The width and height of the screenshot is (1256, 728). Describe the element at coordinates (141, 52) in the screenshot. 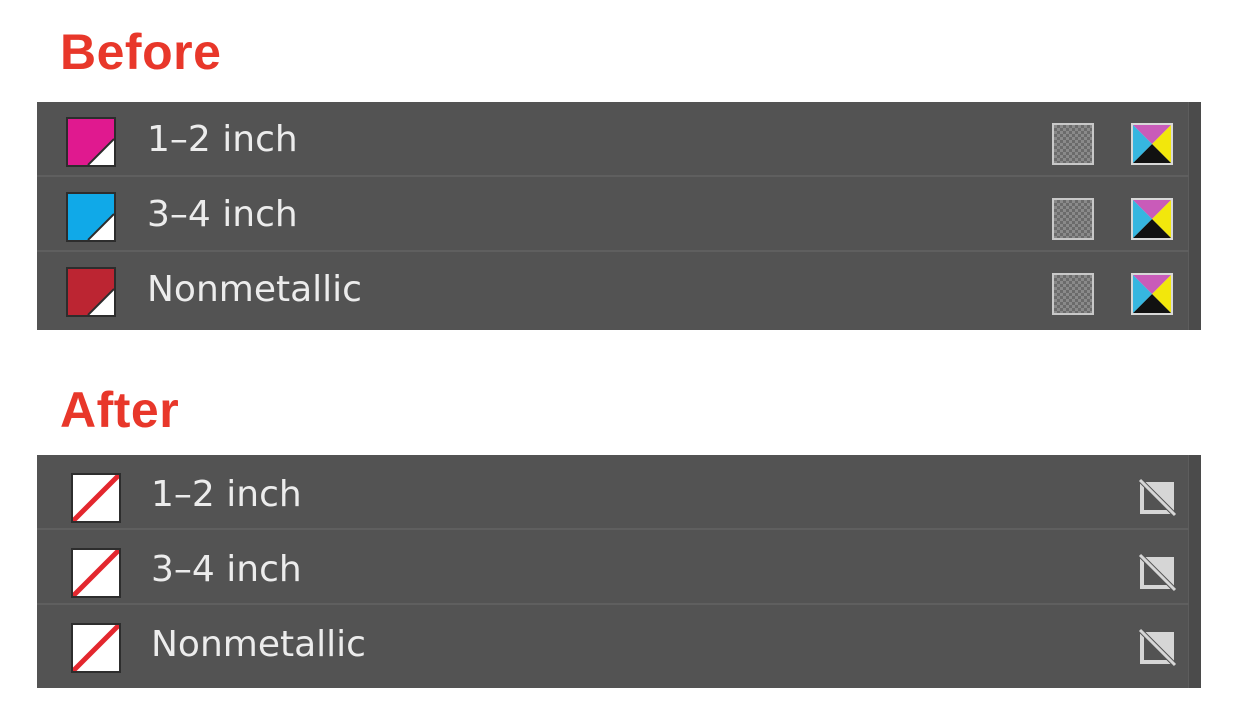

I see `before-heading: Before` at that location.